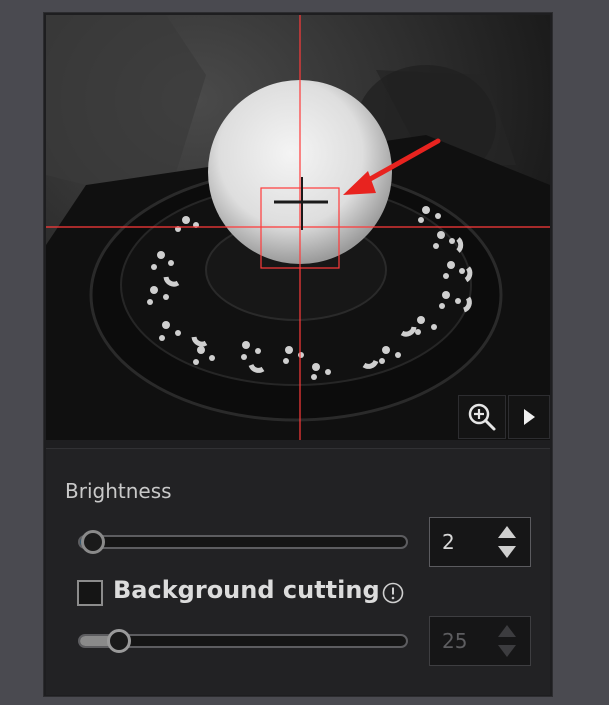  I want to click on zoom-button, so click(482, 417).